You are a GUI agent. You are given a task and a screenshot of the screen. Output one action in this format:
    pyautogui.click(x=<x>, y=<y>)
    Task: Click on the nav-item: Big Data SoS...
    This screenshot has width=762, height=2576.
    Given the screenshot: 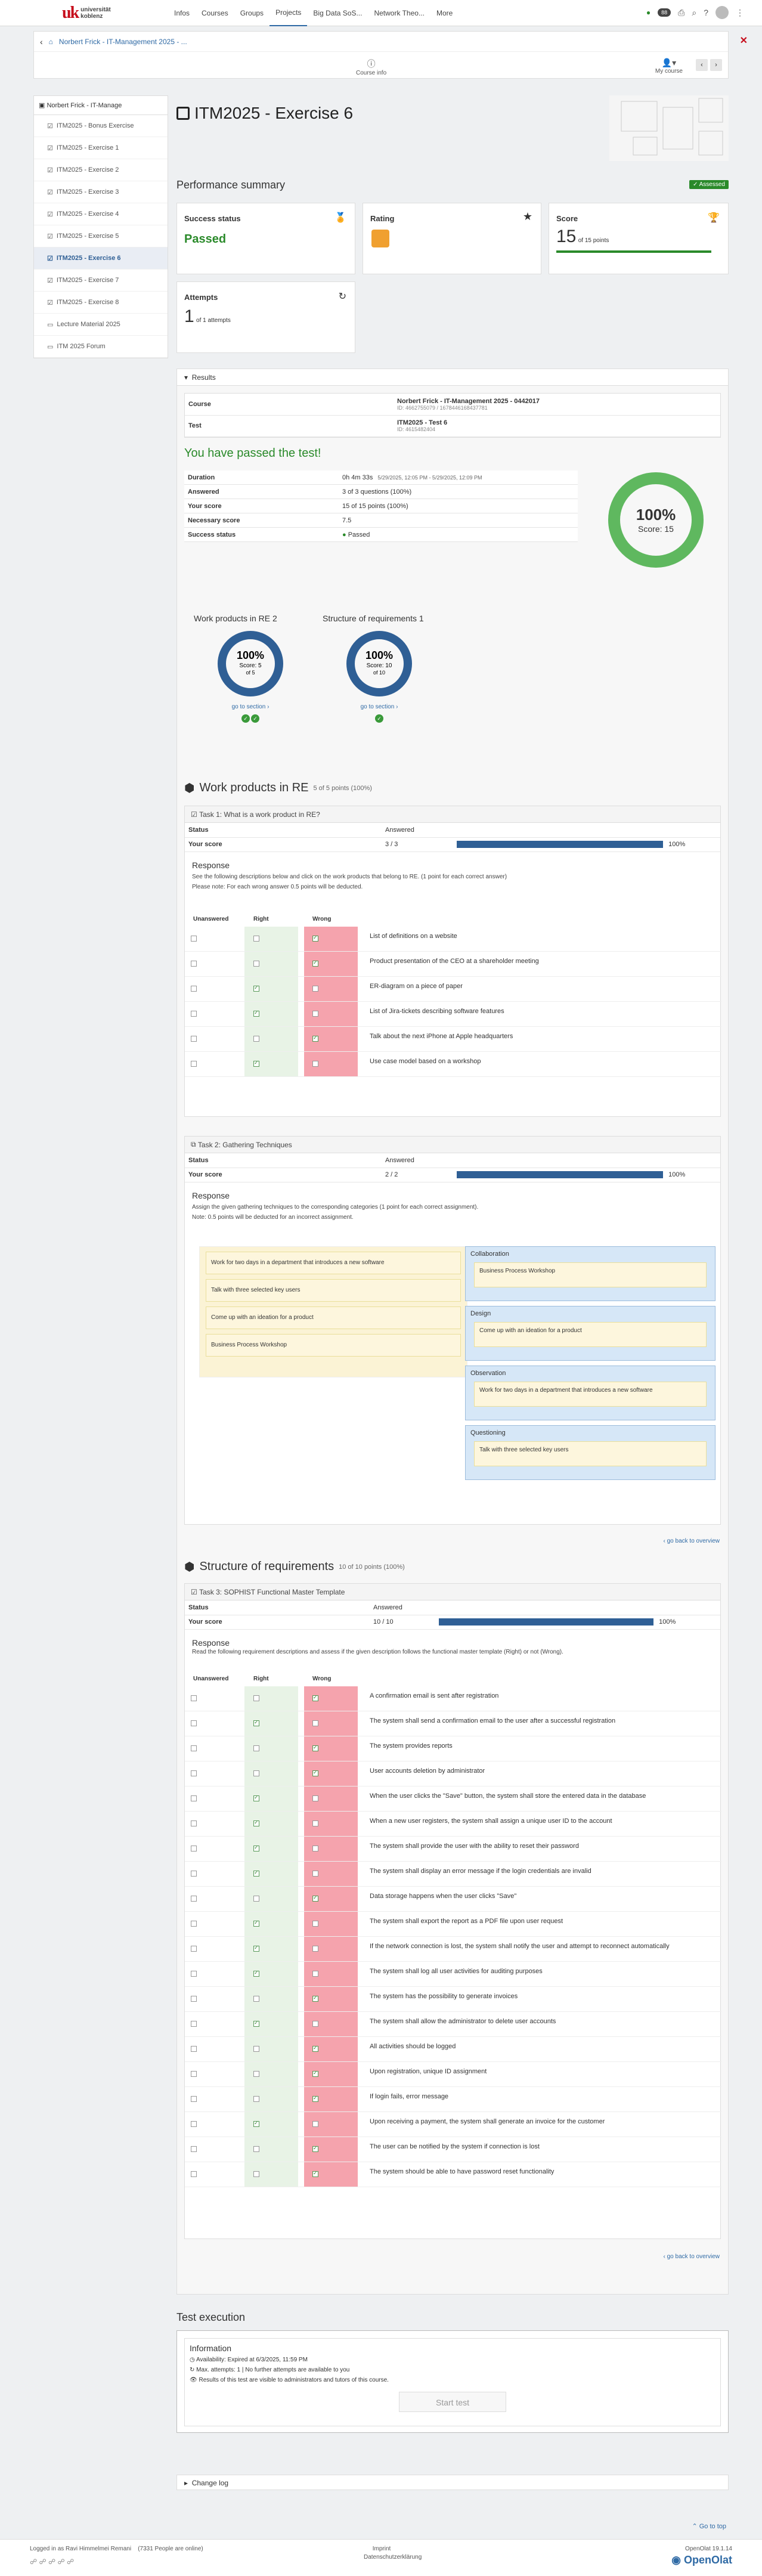 What is the action you would take?
    pyautogui.click(x=337, y=13)
    